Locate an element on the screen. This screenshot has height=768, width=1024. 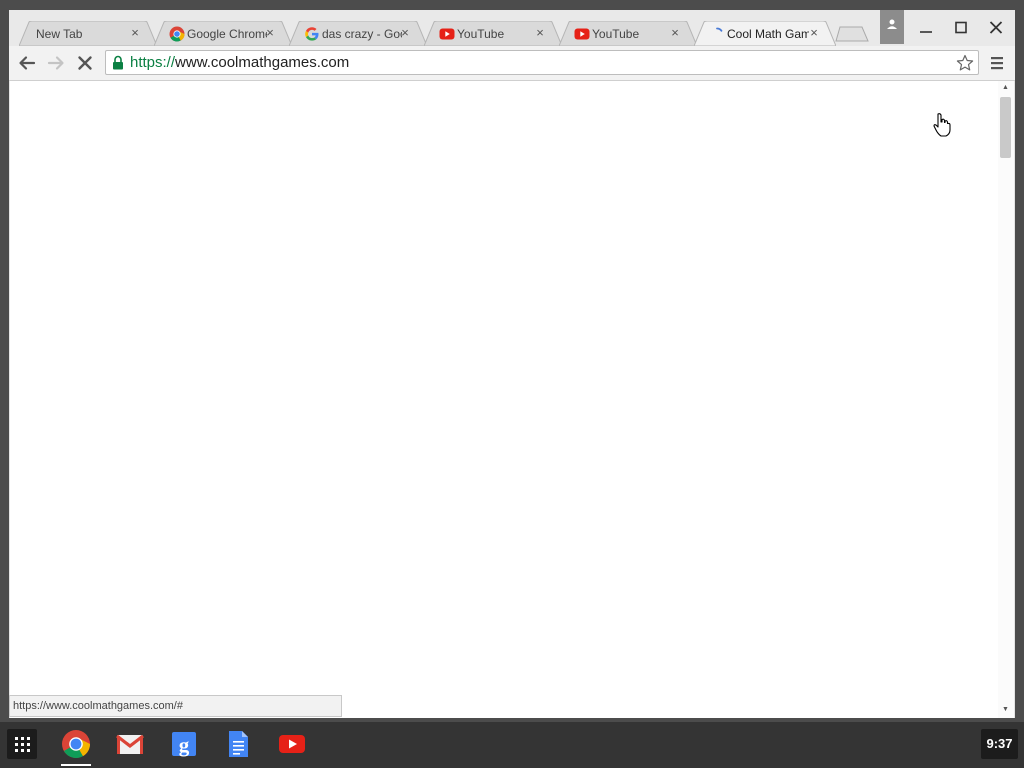
stop-x-icon is located at coordinates (85, 63).